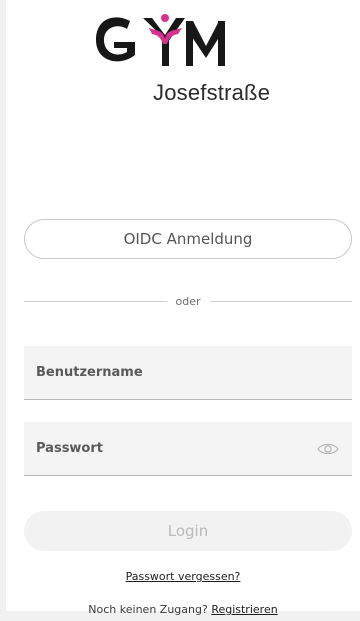 The height and width of the screenshot is (621, 360). Describe the element at coordinates (150, 609) in the screenshot. I see `register-prompt: Noch keinen Zugang?` at that location.